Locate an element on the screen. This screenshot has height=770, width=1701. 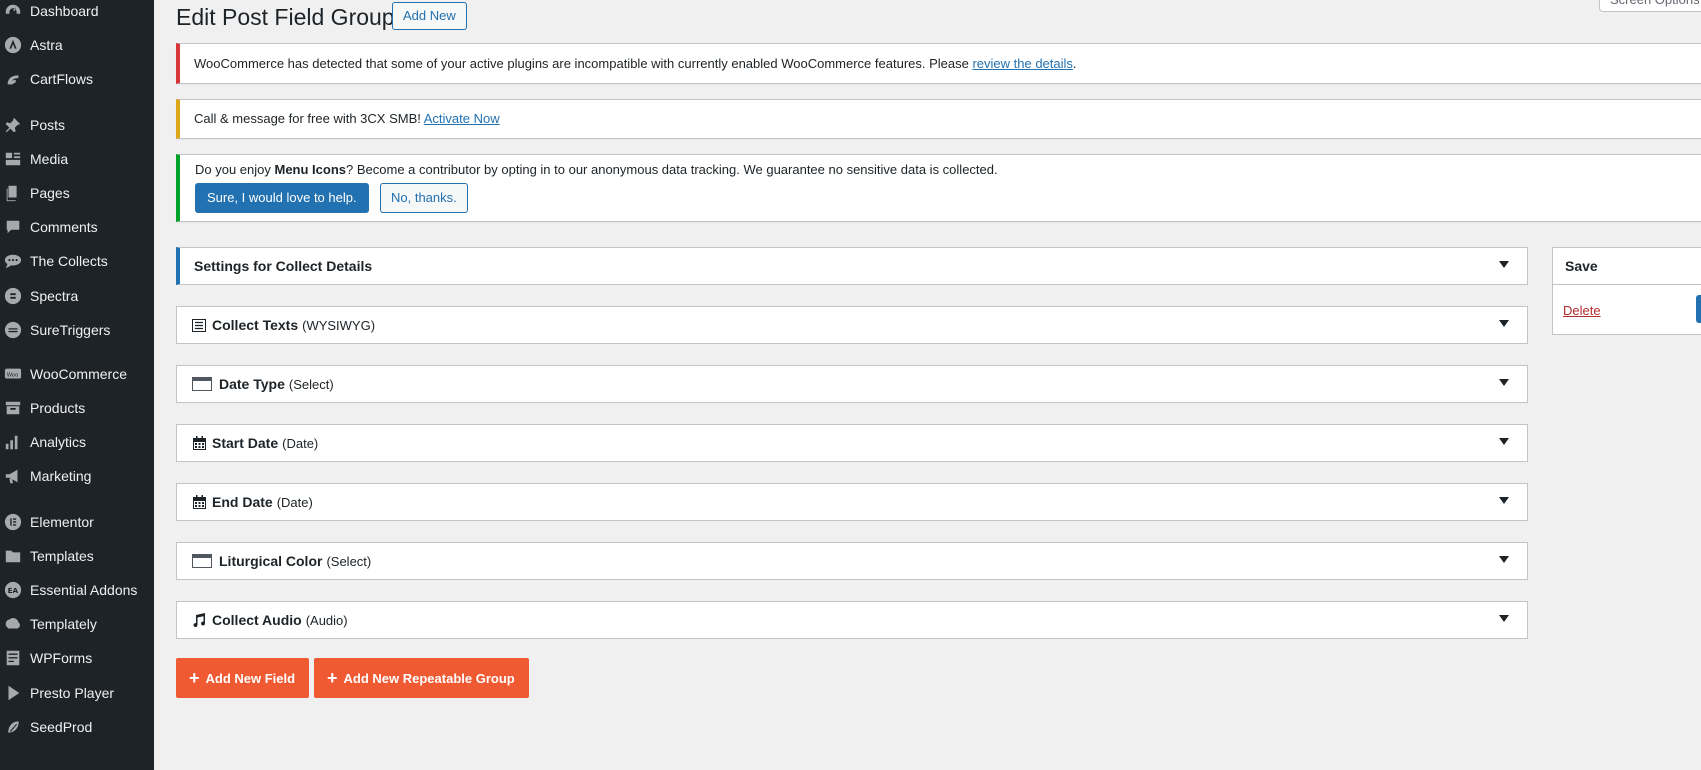
sidebar-item-label: Products is located at coordinates (58, 408).